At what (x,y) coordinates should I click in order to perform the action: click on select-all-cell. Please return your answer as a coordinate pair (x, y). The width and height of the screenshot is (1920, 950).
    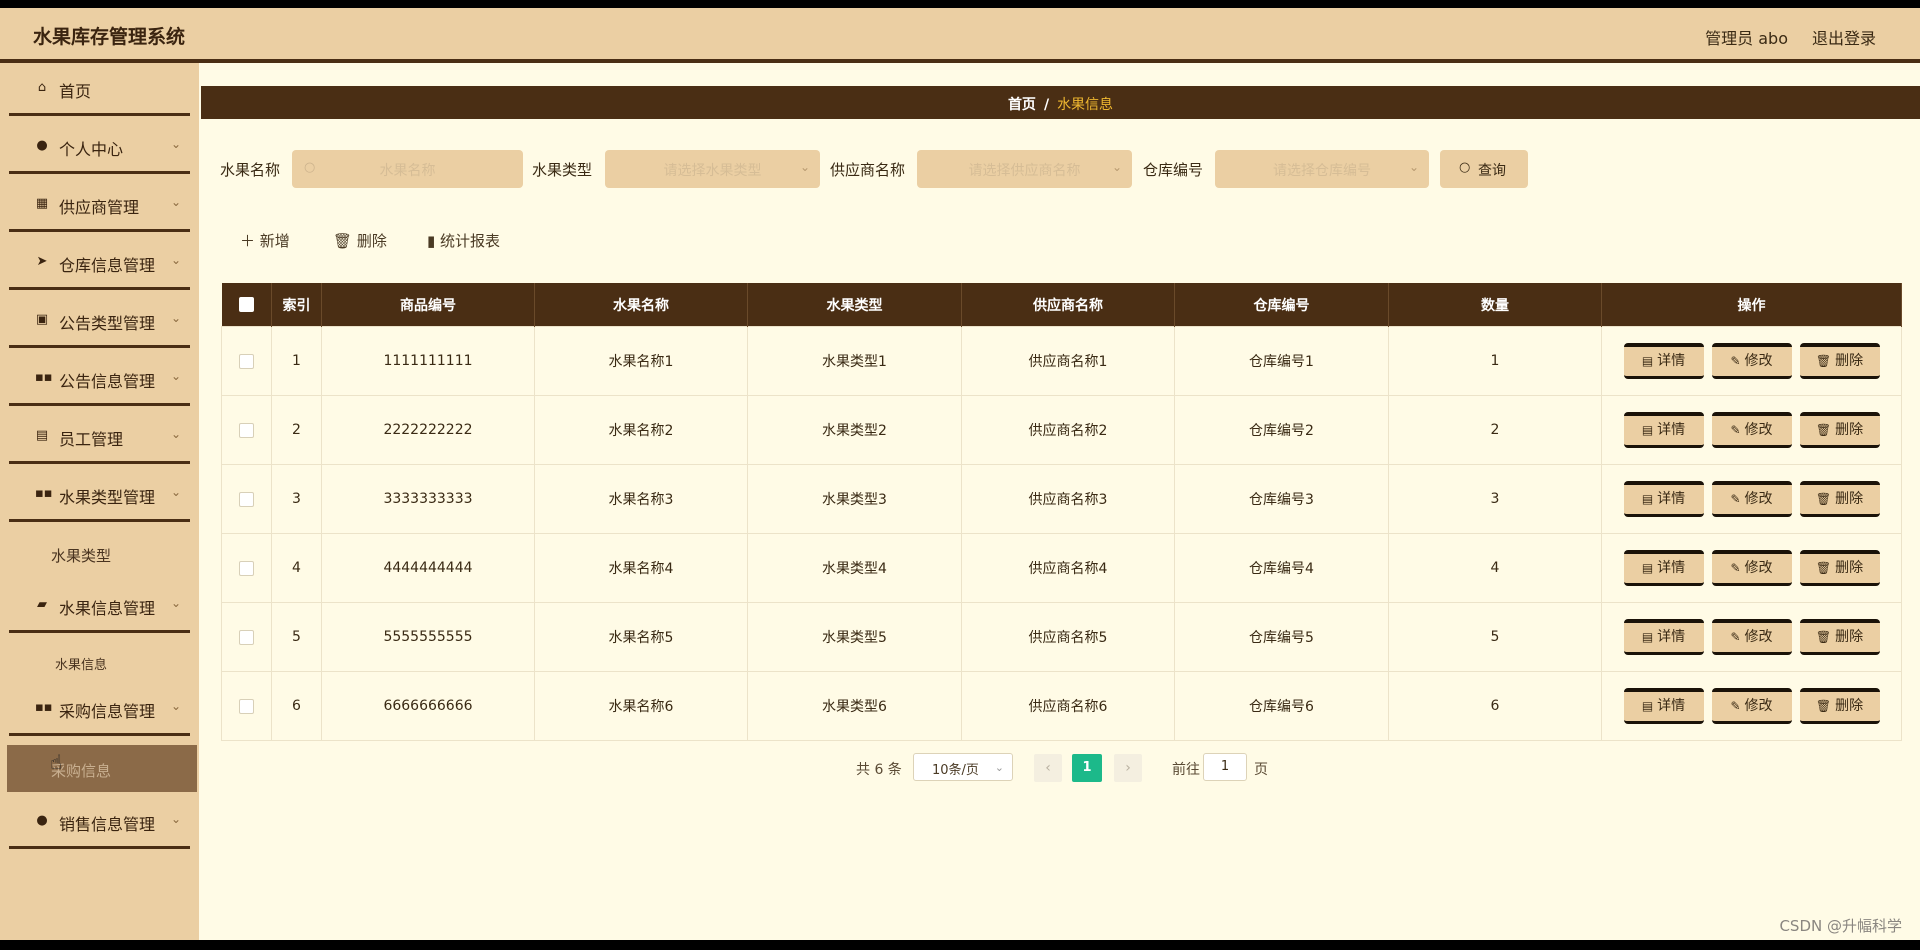
    Looking at the image, I should click on (246, 305).